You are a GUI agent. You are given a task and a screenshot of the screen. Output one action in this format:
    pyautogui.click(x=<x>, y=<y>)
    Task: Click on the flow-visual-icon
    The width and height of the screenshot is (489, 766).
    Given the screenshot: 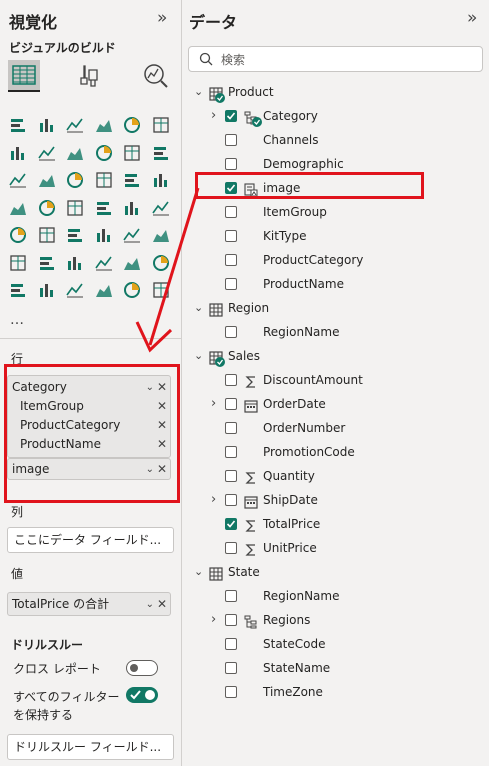 What is the action you would take?
    pyautogui.click(x=161, y=290)
    